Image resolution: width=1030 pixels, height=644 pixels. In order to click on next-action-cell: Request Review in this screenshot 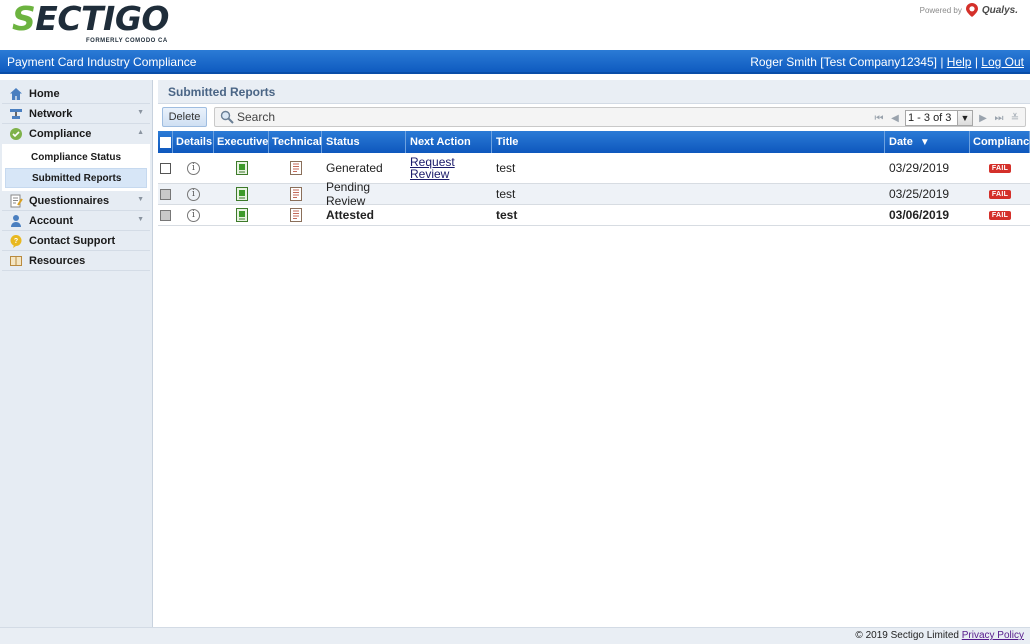, I will do `click(449, 168)`.